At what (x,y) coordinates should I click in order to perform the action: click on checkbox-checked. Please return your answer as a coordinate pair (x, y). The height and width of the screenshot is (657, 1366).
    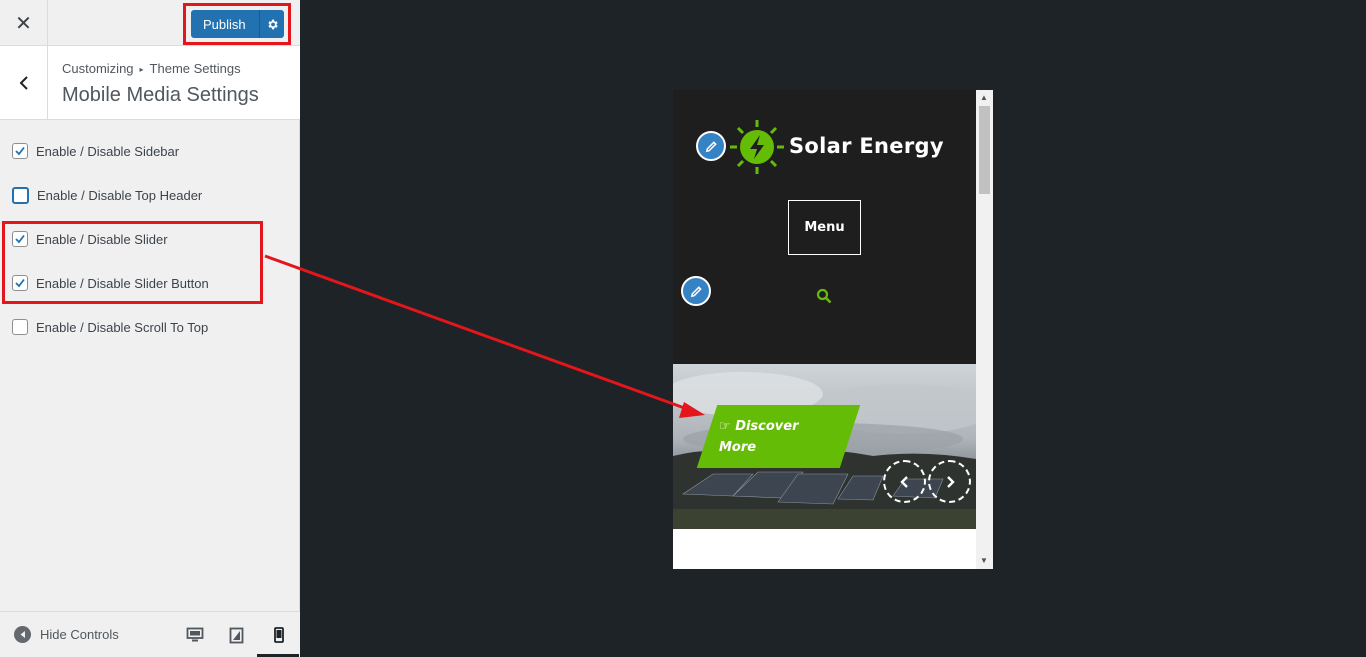
    Looking at the image, I should click on (20, 151).